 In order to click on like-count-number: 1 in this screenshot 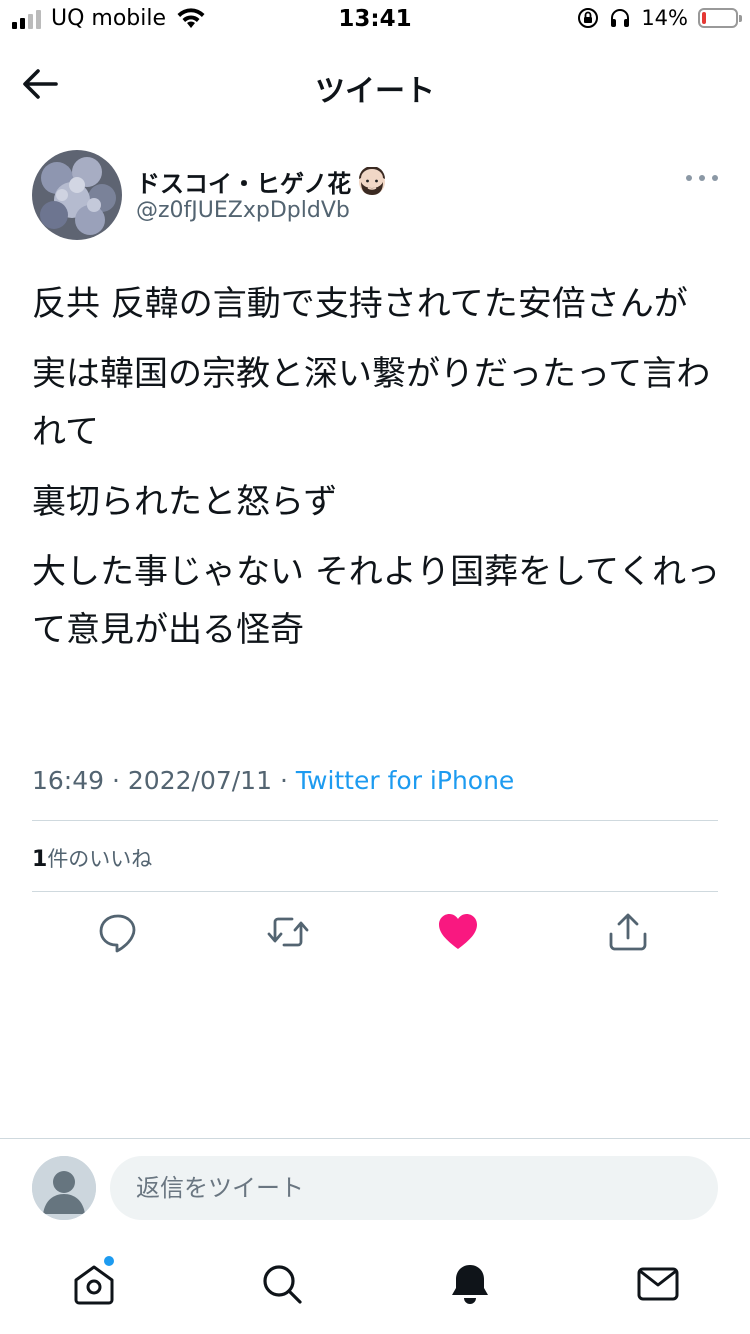, I will do `click(40, 859)`.